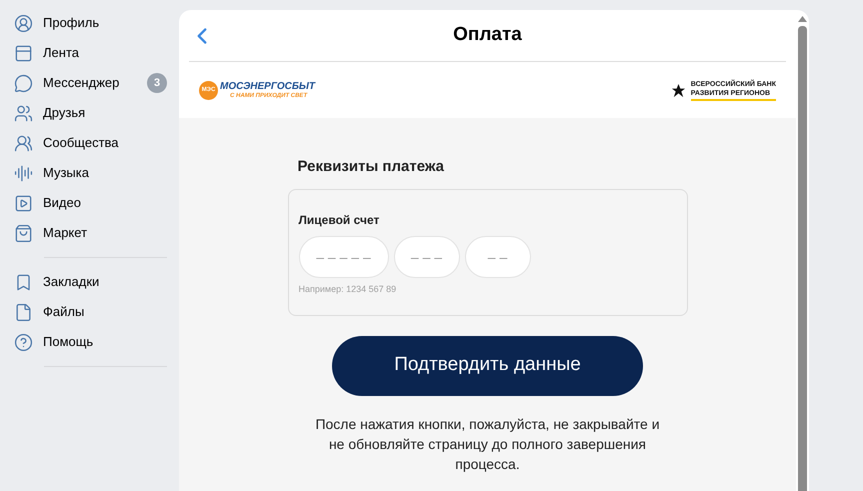 The width and height of the screenshot is (863, 491). What do you see at coordinates (339, 220) in the screenshot?
I see `field-label: Лицевой счет` at bounding box center [339, 220].